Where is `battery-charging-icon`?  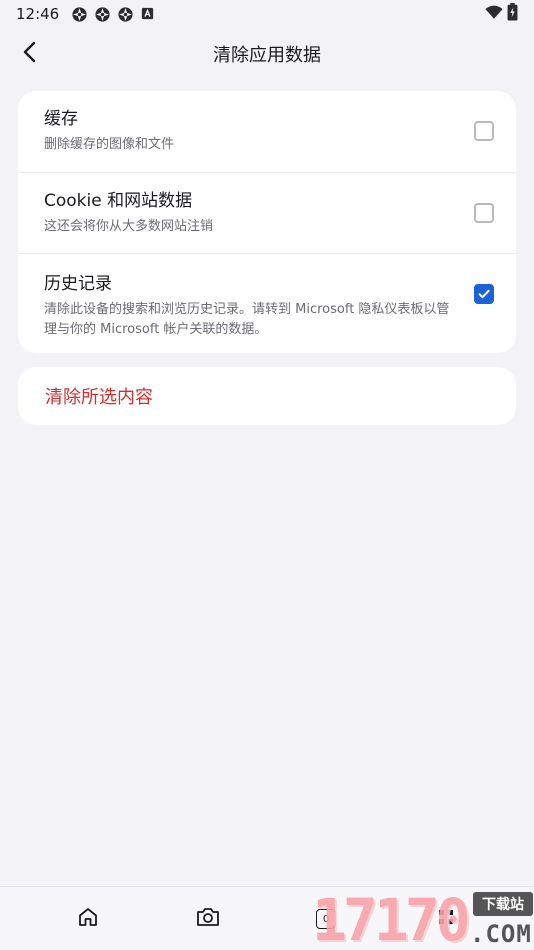 battery-charging-icon is located at coordinates (512, 14).